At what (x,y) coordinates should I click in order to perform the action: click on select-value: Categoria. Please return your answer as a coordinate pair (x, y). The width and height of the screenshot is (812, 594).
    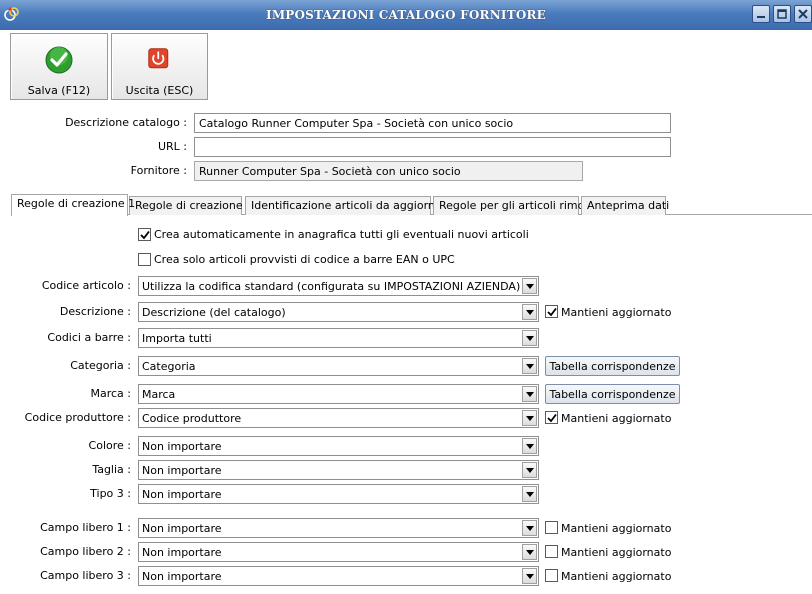
    Looking at the image, I should click on (169, 366).